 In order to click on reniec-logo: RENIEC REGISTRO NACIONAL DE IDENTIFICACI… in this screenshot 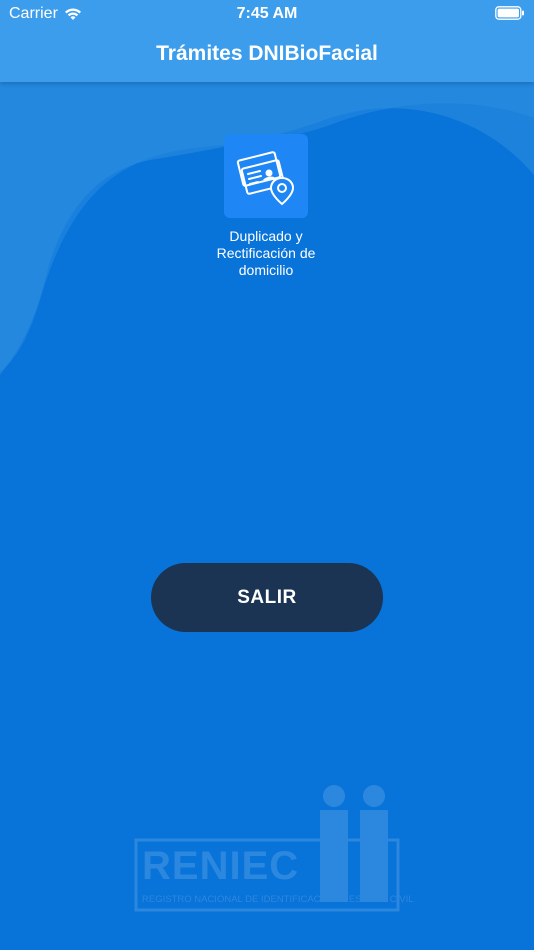, I will do `click(274, 847)`.